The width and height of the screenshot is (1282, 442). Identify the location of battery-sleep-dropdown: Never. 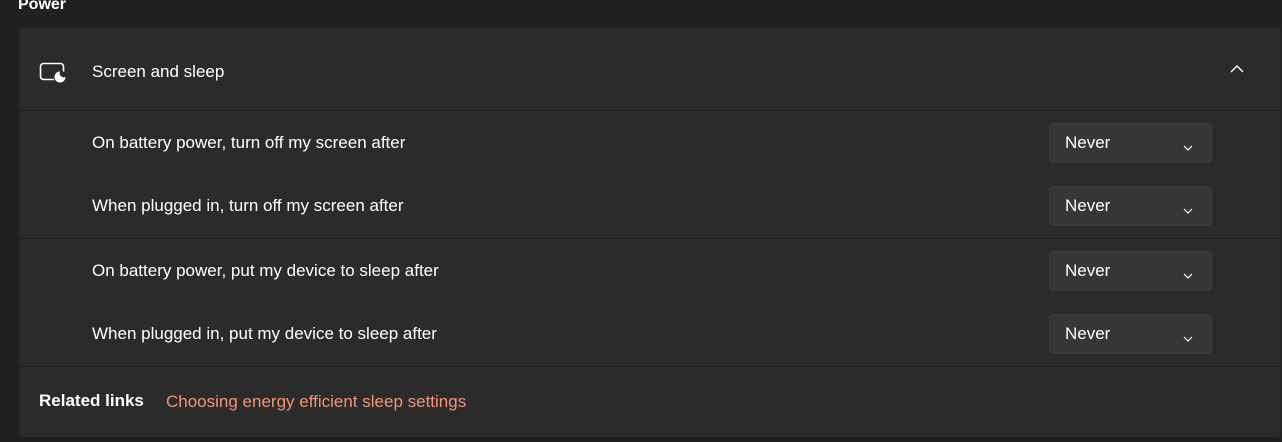
(1130, 270).